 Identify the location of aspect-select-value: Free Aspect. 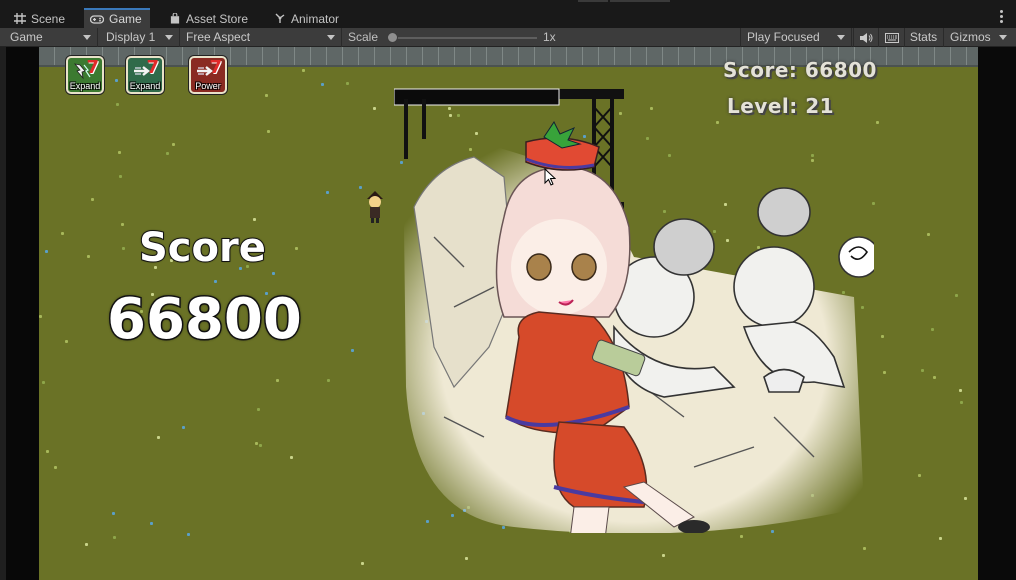
(218, 37).